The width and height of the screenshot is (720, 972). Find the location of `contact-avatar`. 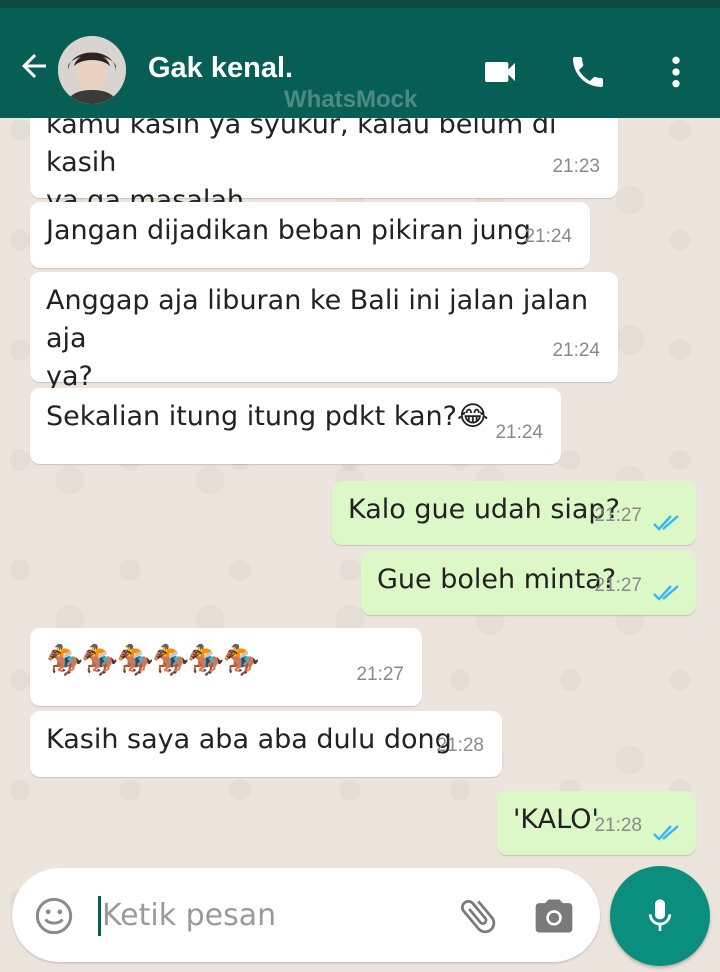

contact-avatar is located at coordinates (92, 70).